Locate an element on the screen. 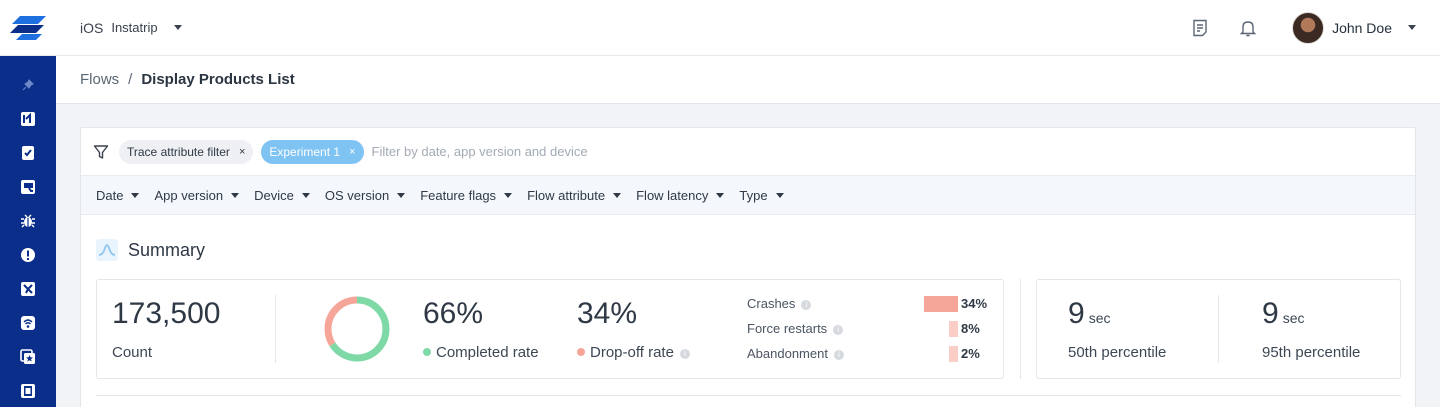 Image resolution: width=1440 pixels, height=407 pixels. chip-label: Experiment 1 is located at coordinates (305, 151).